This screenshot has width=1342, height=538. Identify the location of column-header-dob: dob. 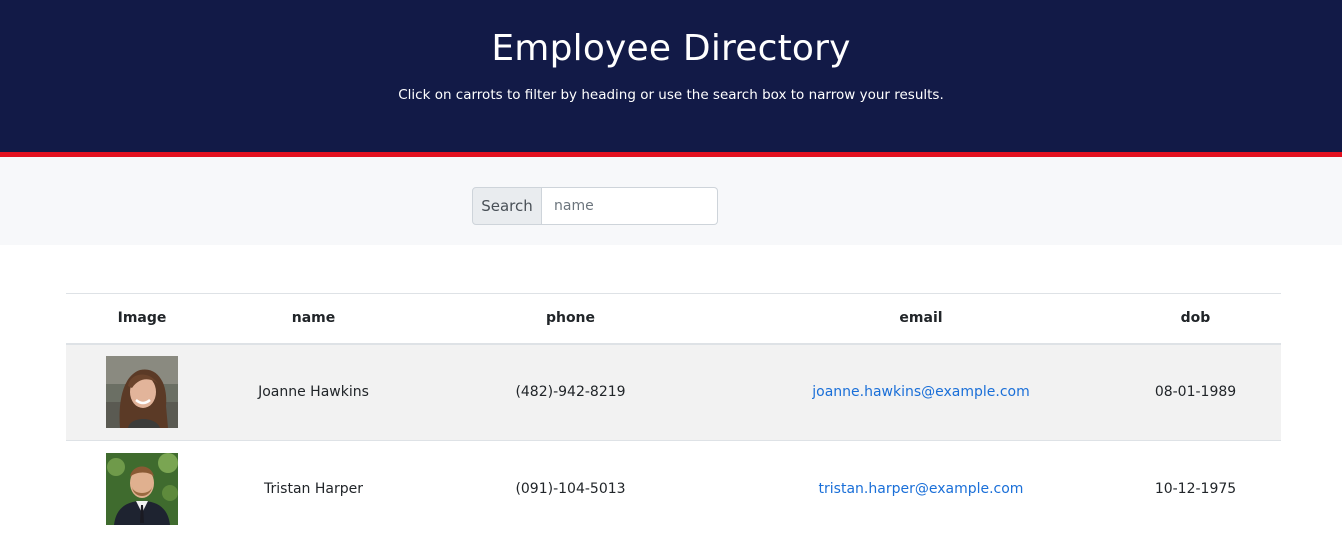
(1195, 319).